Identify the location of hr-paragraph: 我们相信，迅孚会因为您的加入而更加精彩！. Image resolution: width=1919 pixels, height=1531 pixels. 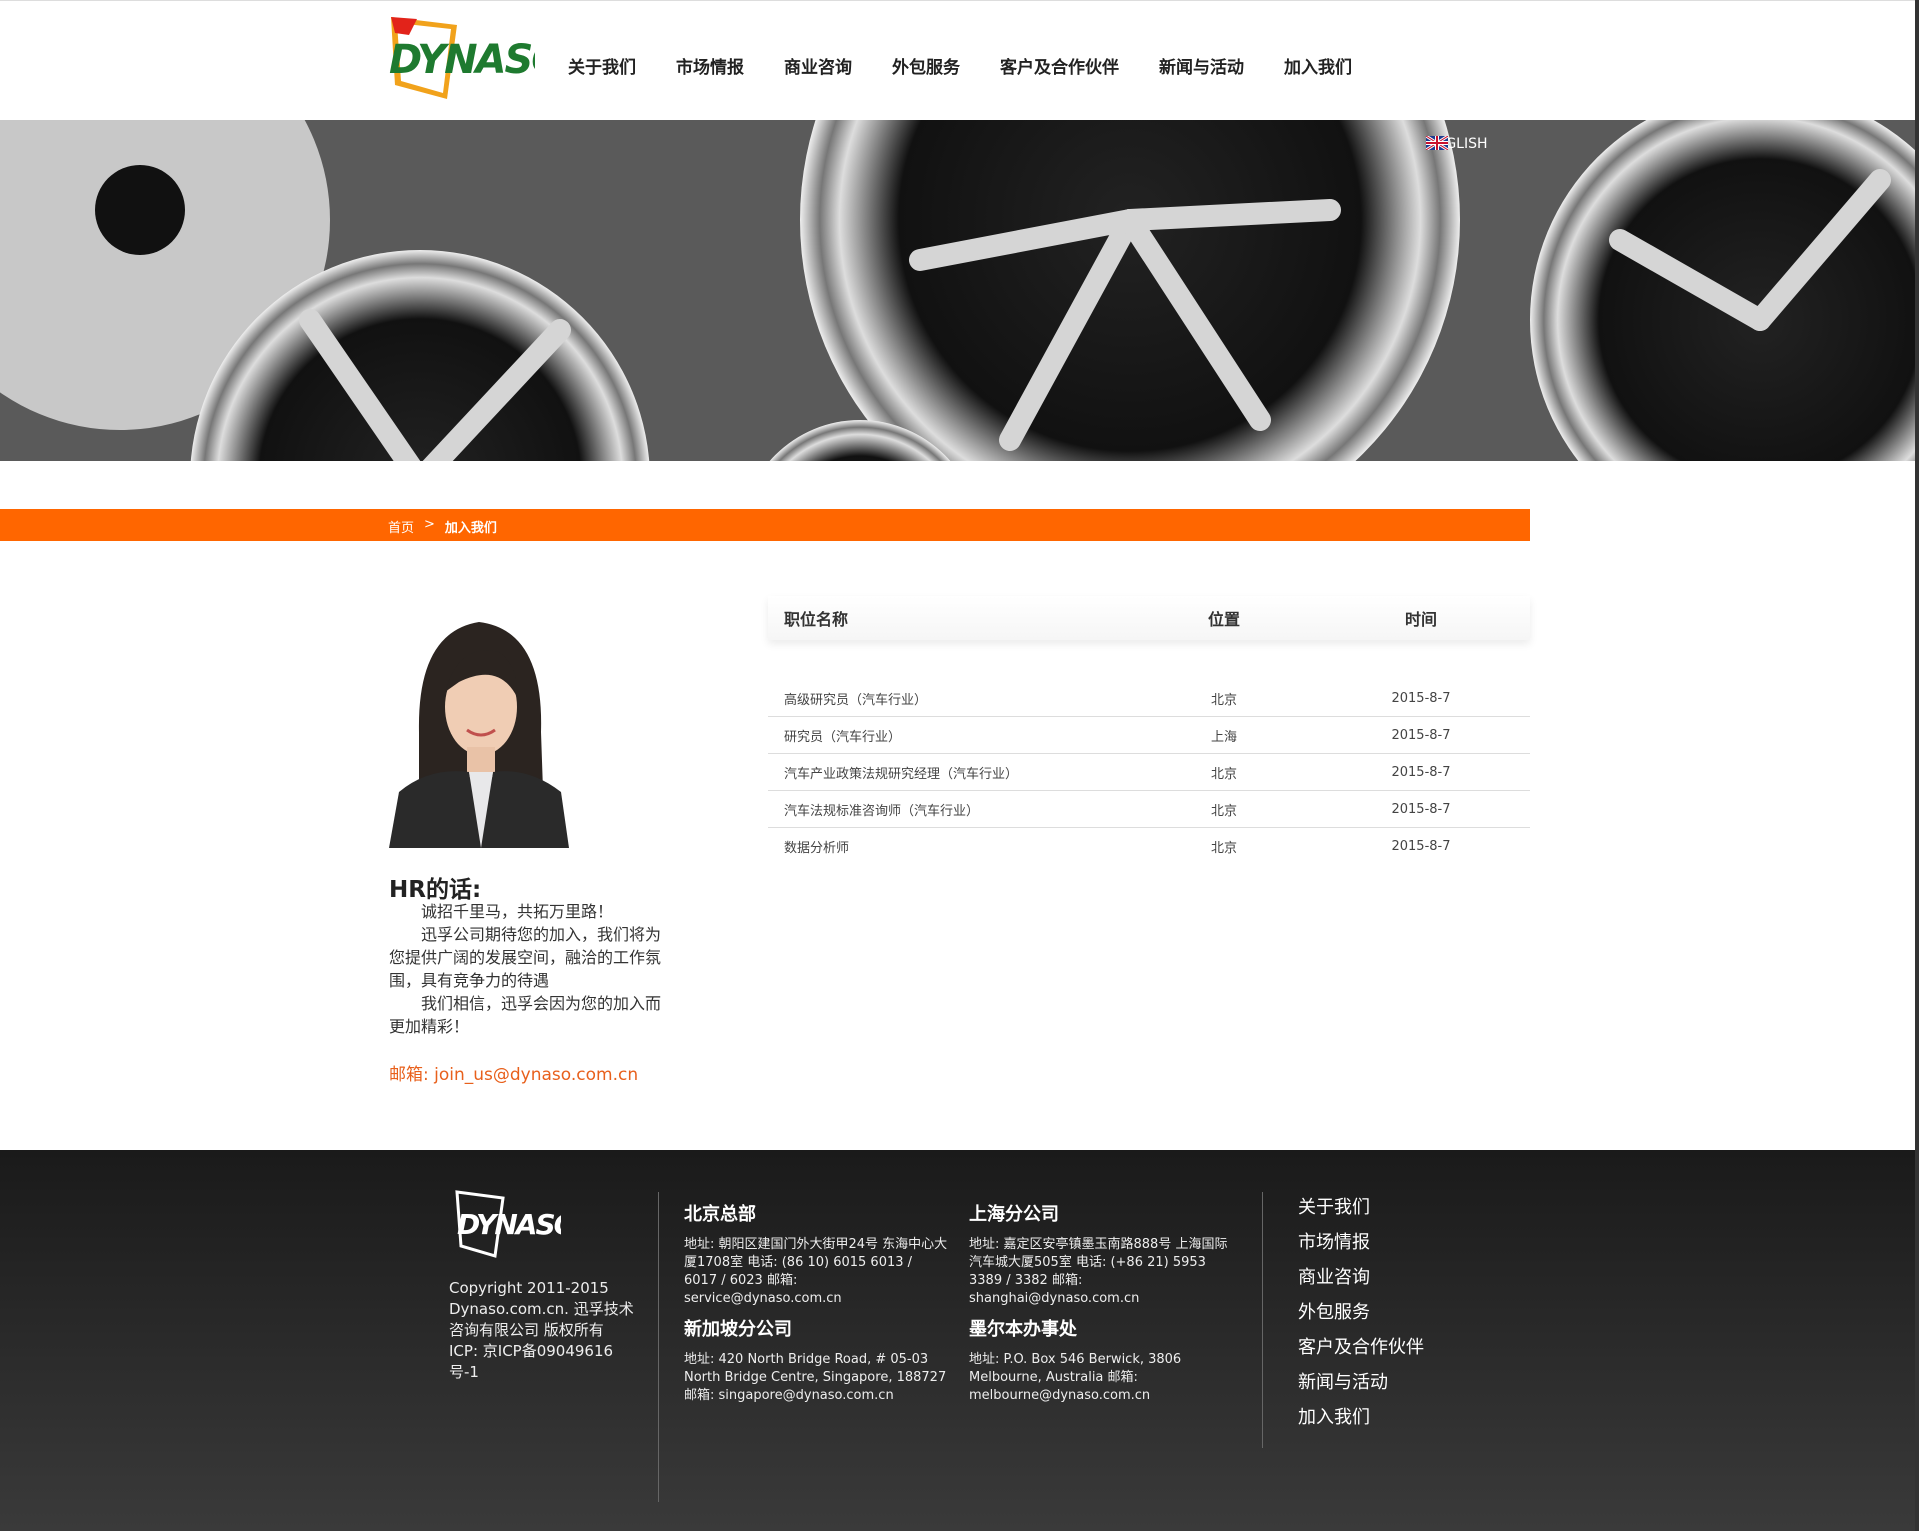
(525, 1015).